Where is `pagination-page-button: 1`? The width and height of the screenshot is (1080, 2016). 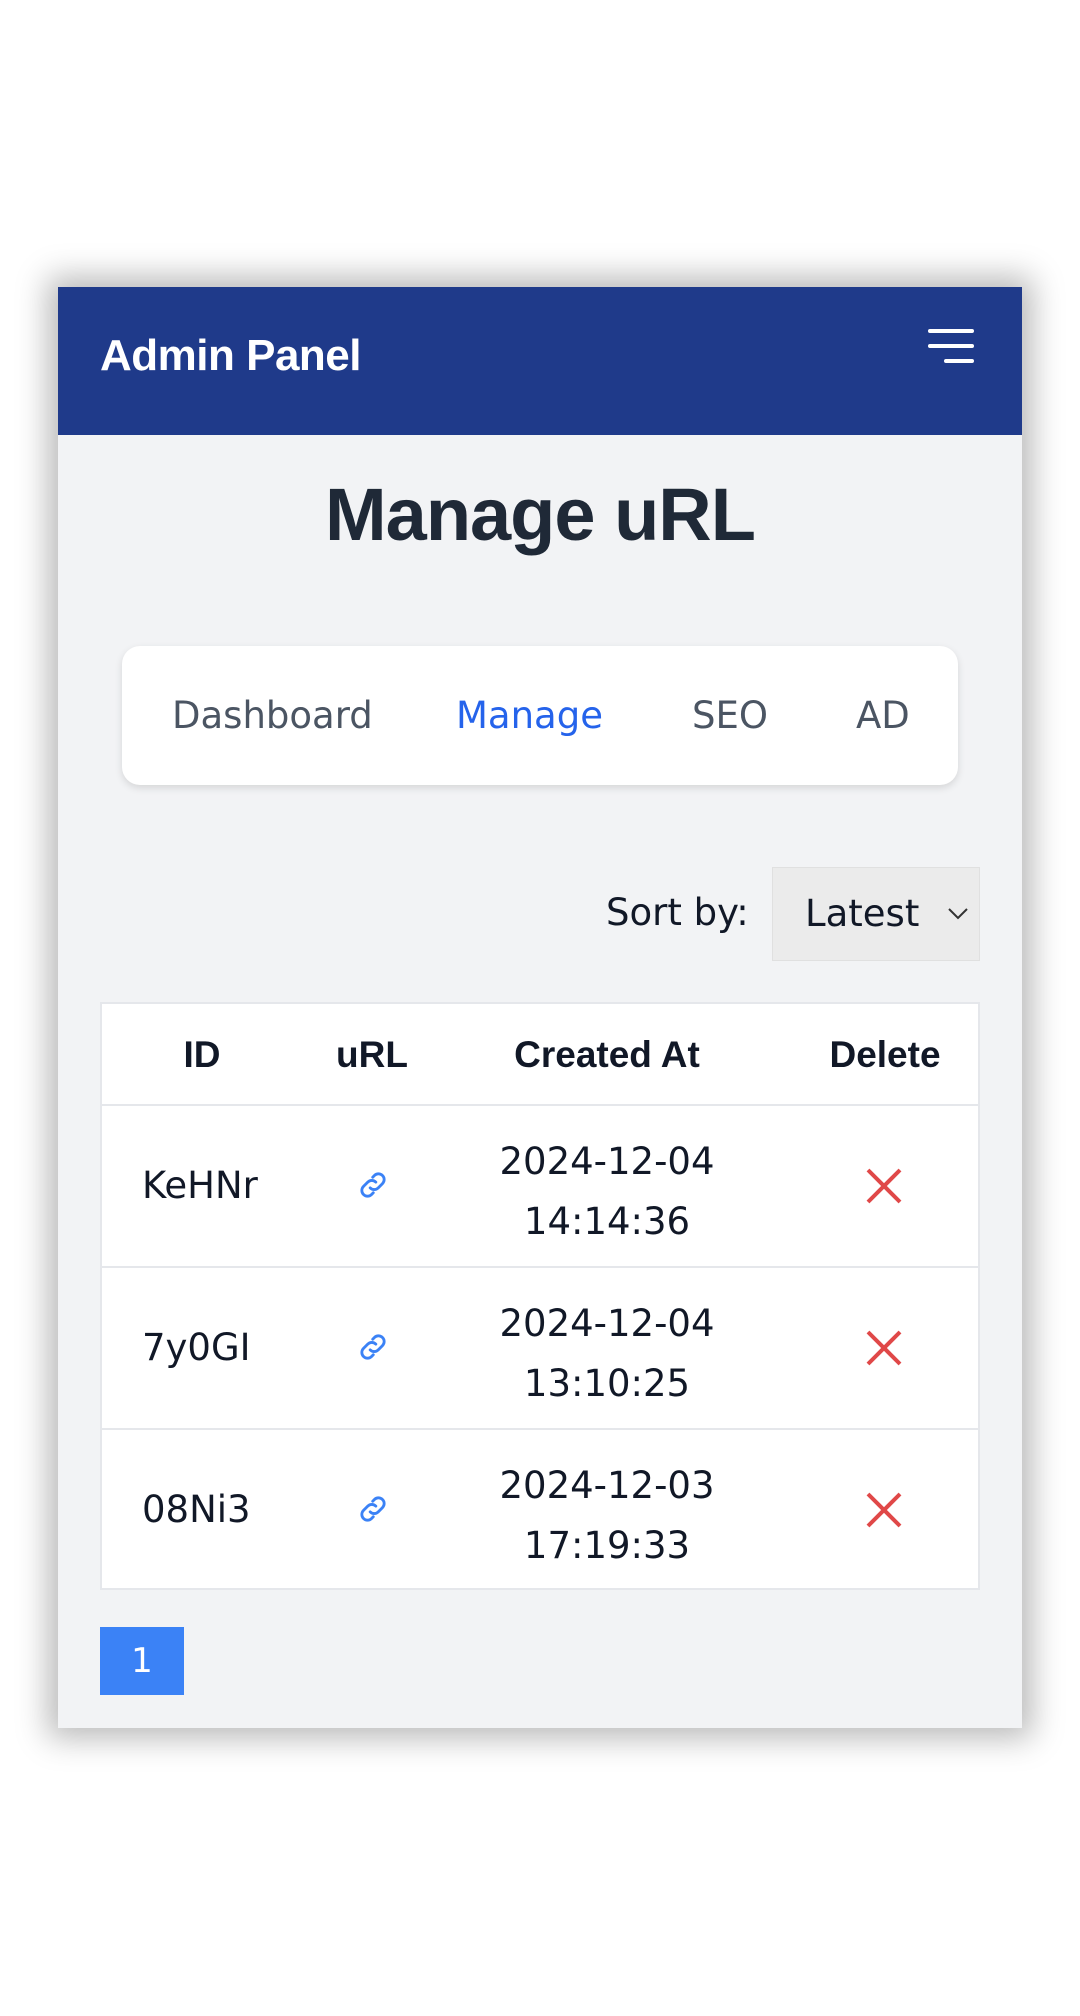 pagination-page-button: 1 is located at coordinates (142, 1661).